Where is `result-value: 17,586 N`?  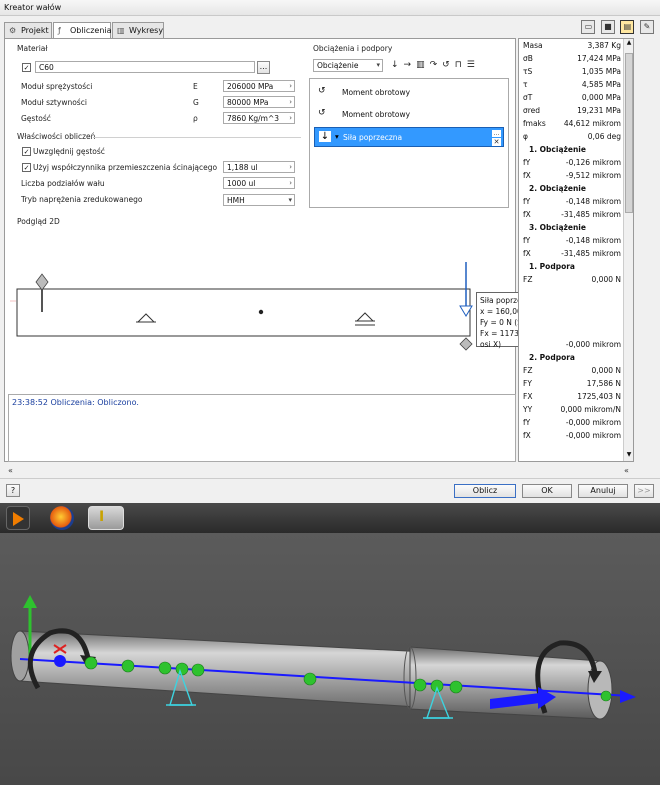 result-value: 17,586 N is located at coordinates (603, 383).